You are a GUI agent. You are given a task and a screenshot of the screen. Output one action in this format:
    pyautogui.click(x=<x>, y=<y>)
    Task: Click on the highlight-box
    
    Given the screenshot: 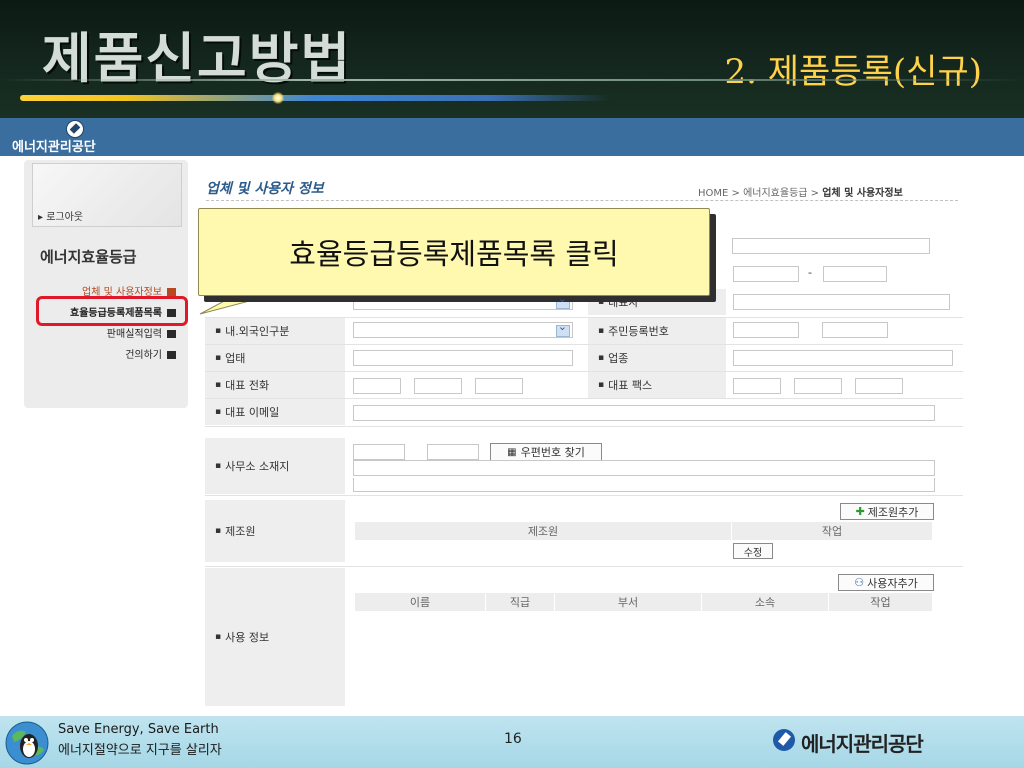 What is the action you would take?
    pyautogui.click(x=112, y=311)
    